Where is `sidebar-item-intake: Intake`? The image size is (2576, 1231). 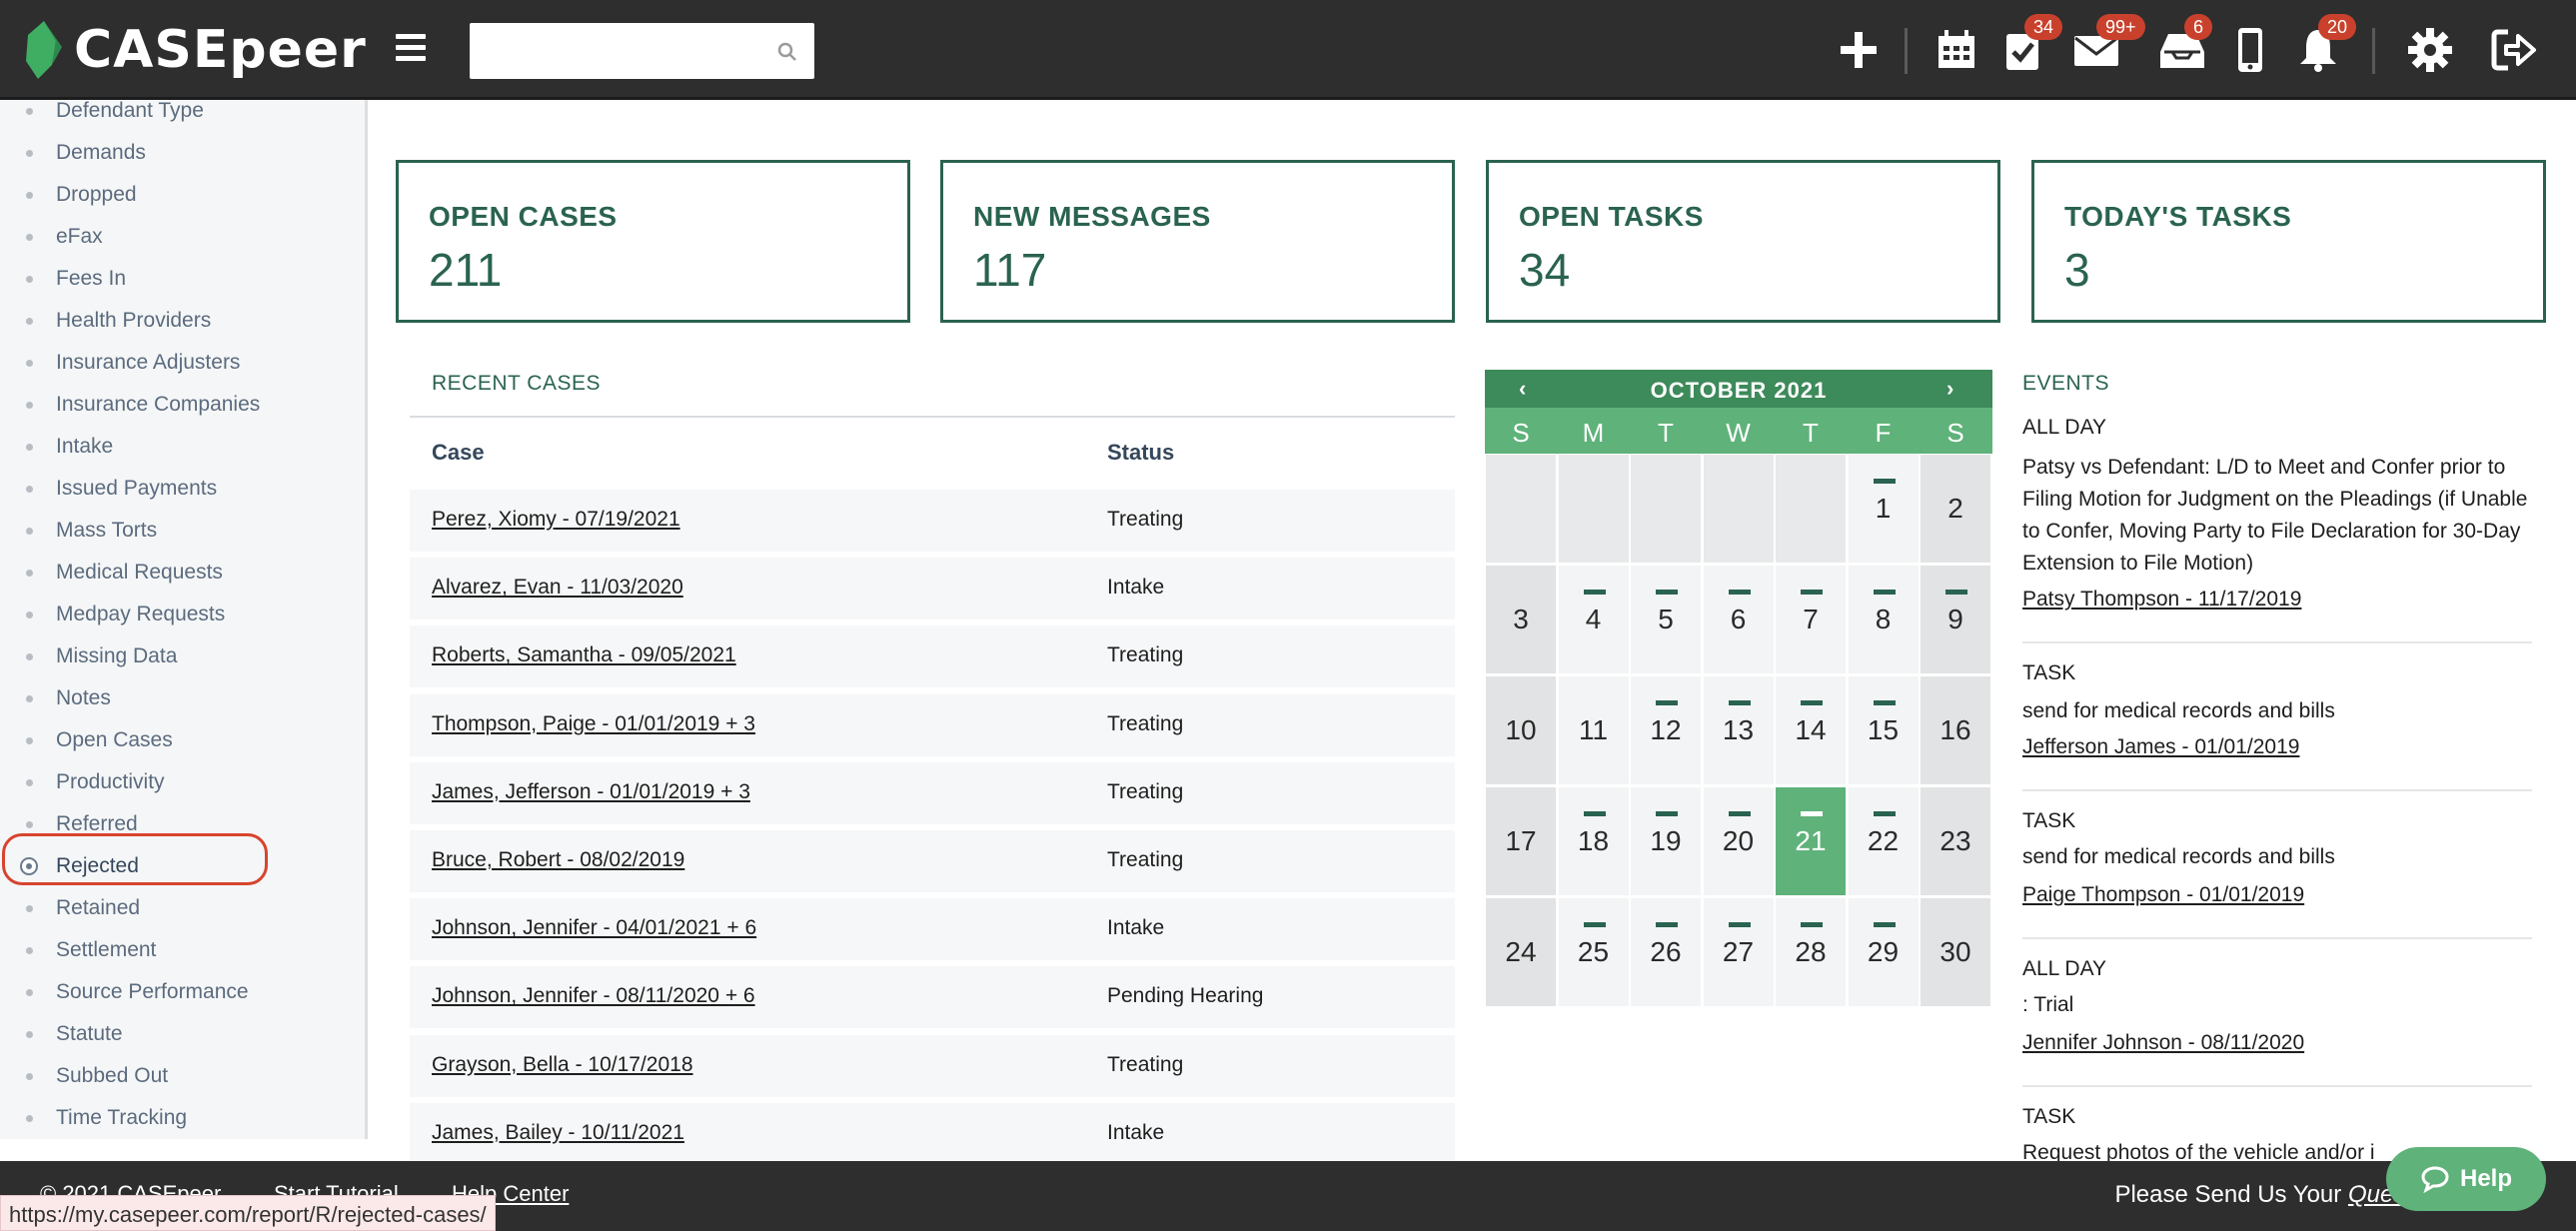 sidebar-item-intake: Intake is located at coordinates (182, 447).